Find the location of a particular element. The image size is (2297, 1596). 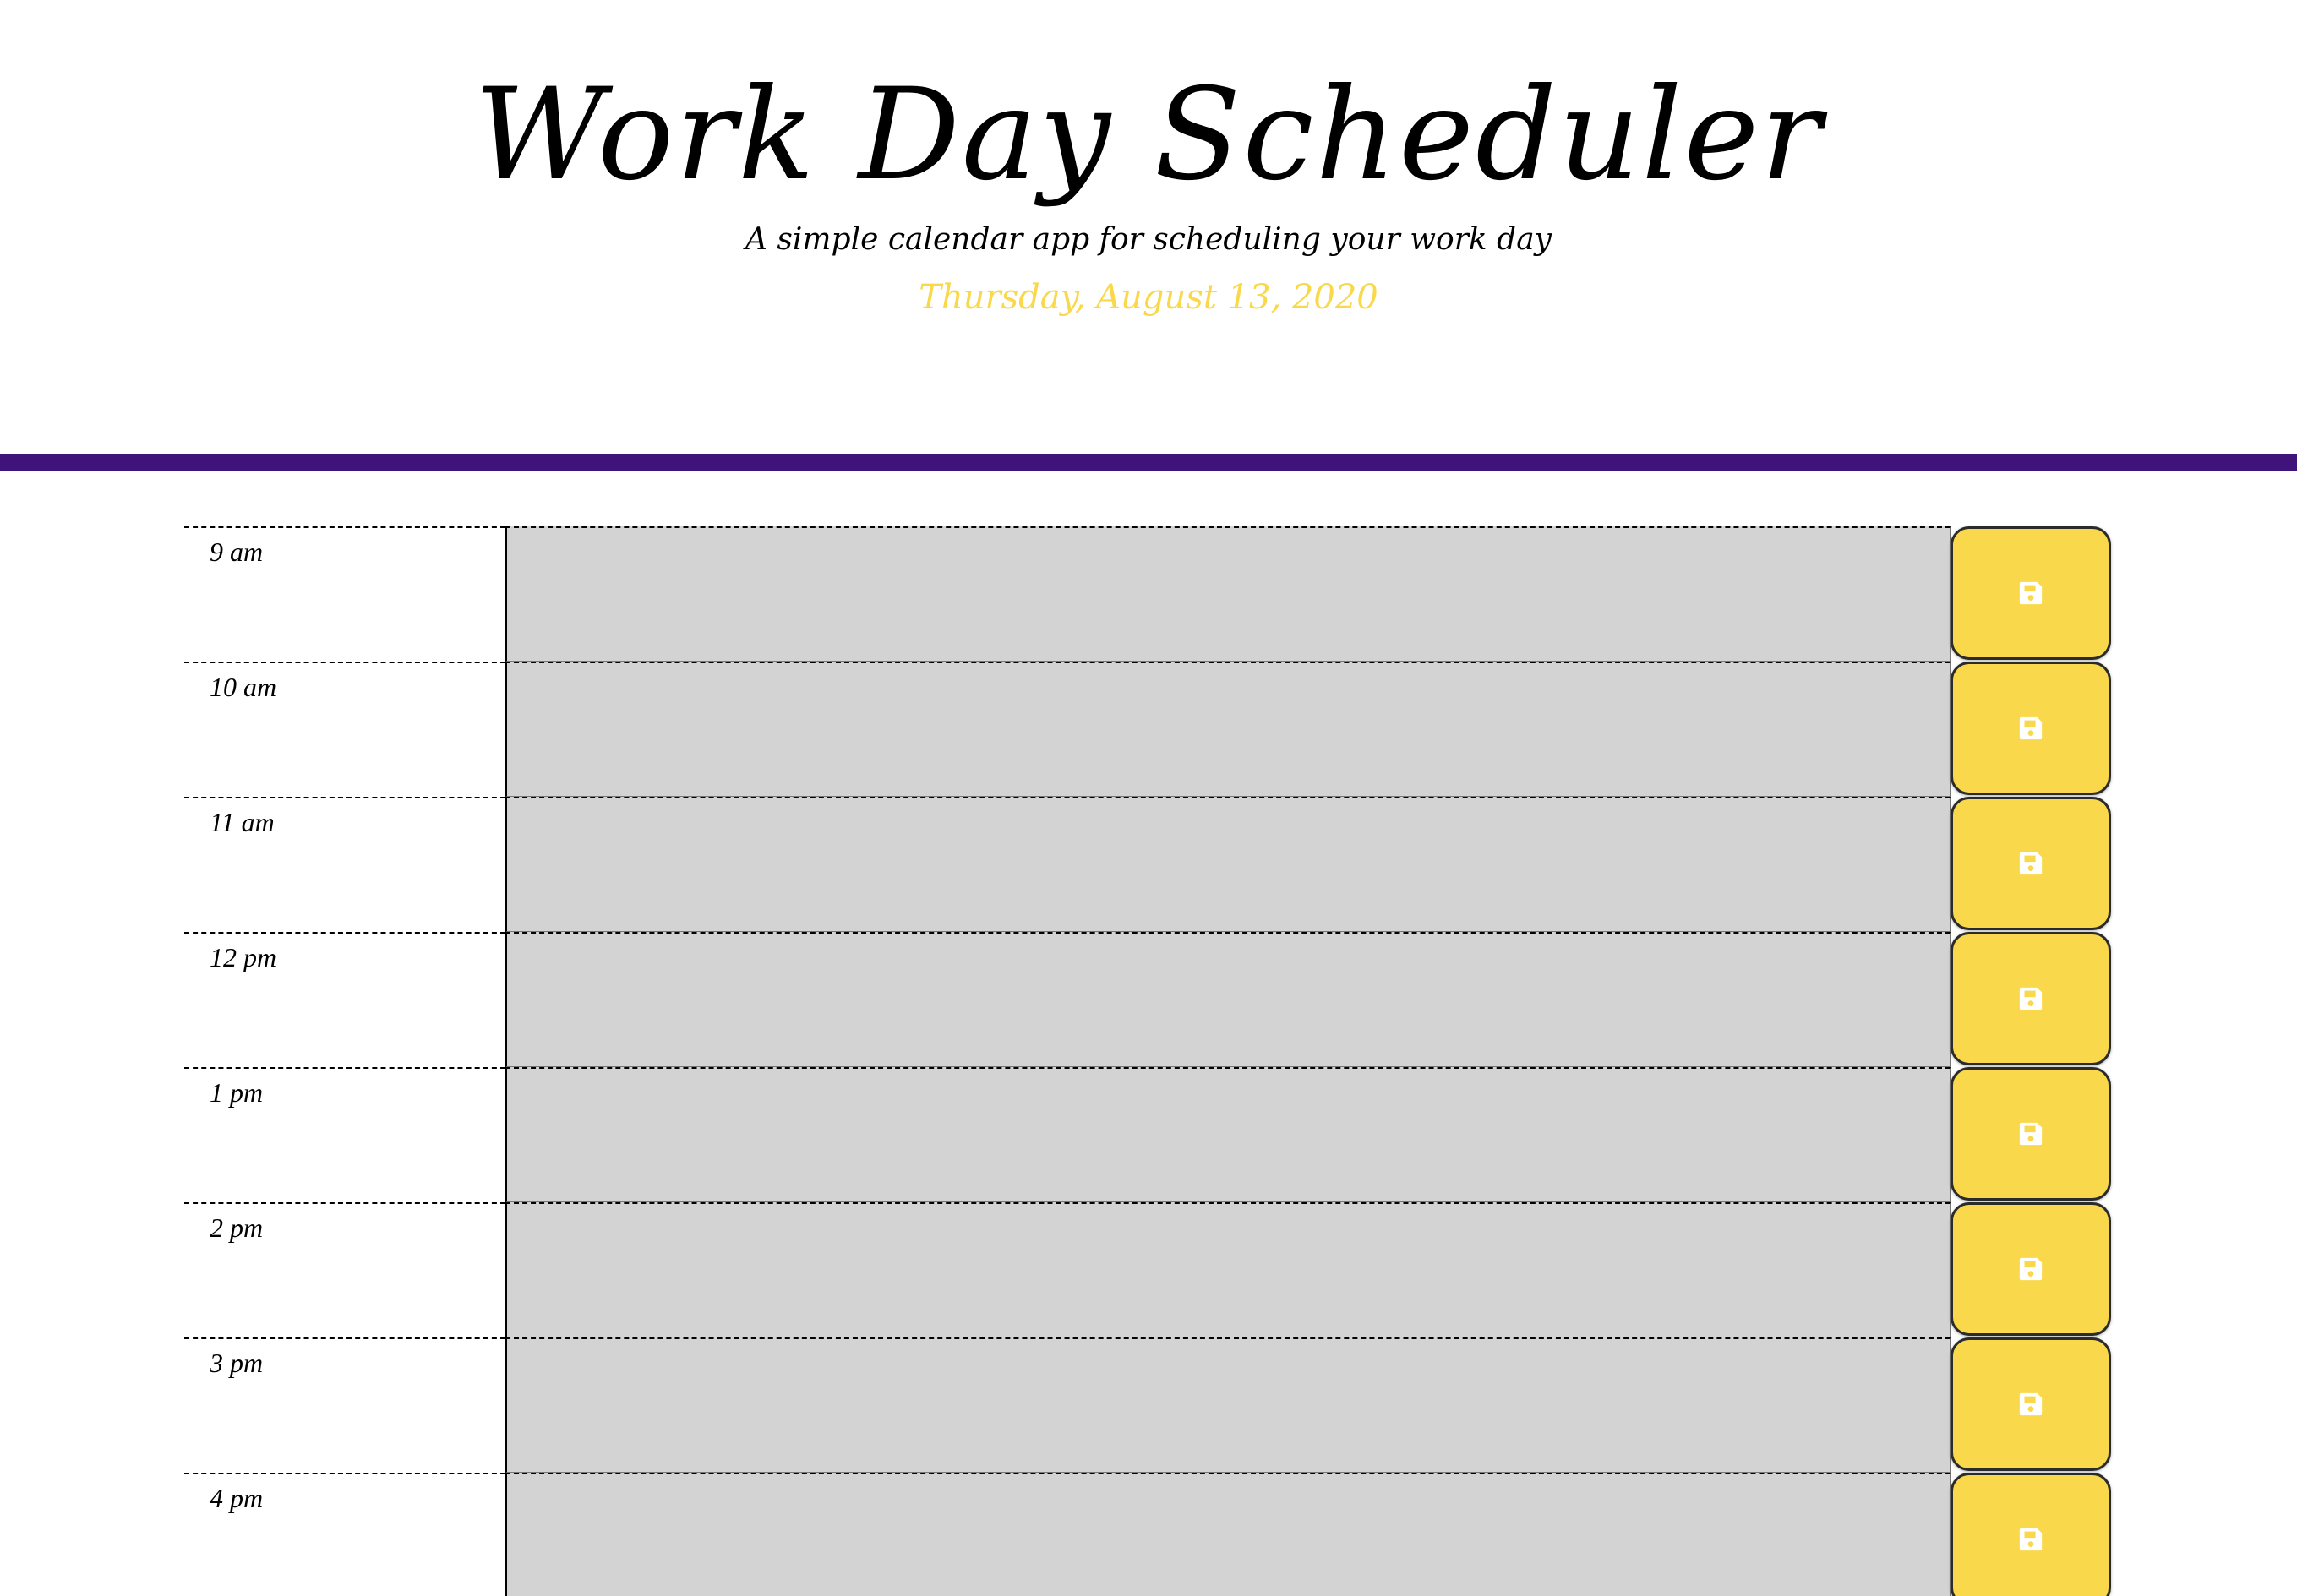

time-block-2pm: 2 pm is located at coordinates (1147, 1269).